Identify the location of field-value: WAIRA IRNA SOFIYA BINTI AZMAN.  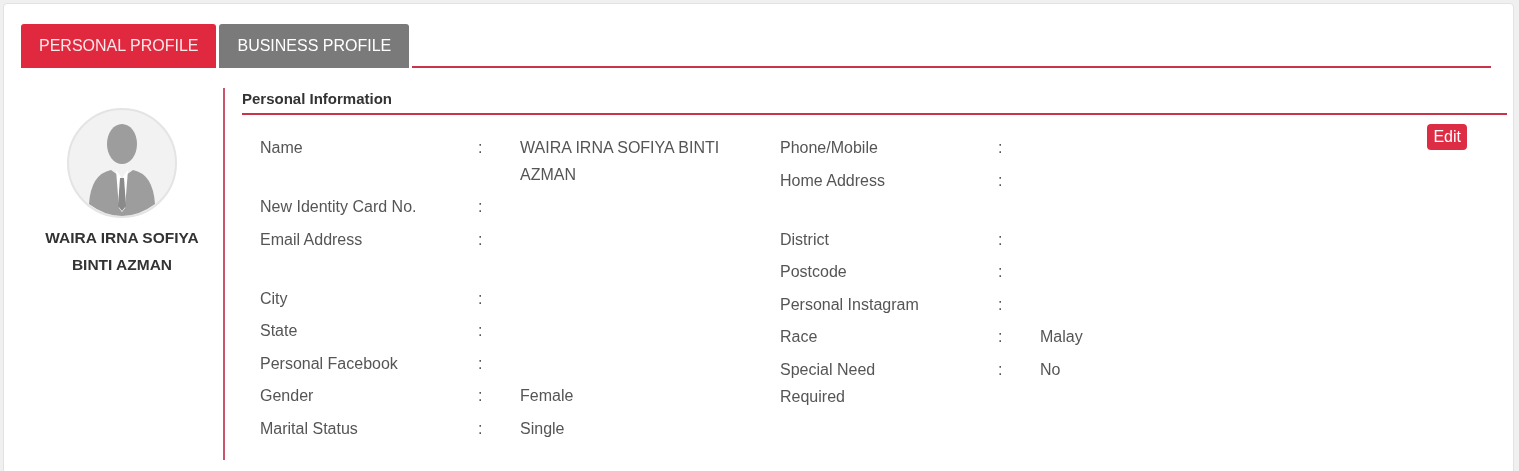
(620, 161).